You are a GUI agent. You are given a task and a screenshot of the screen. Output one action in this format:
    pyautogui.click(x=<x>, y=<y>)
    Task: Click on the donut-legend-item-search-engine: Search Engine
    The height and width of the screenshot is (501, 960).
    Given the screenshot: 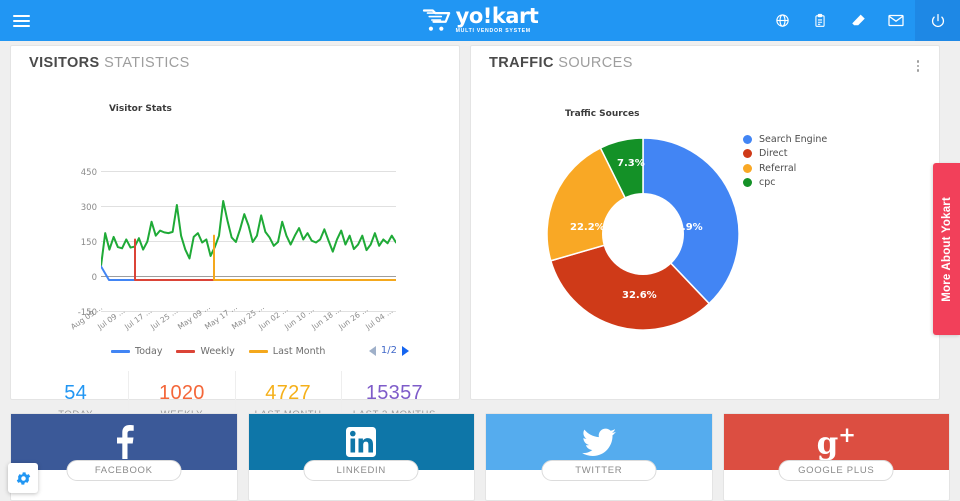 What is the action you would take?
    pyautogui.click(x=785, y=139)
    